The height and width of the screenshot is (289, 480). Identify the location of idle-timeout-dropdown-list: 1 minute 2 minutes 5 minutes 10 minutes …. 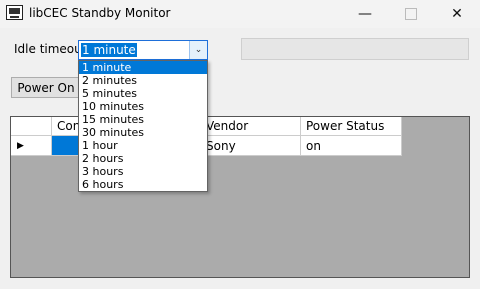
(143, 126).